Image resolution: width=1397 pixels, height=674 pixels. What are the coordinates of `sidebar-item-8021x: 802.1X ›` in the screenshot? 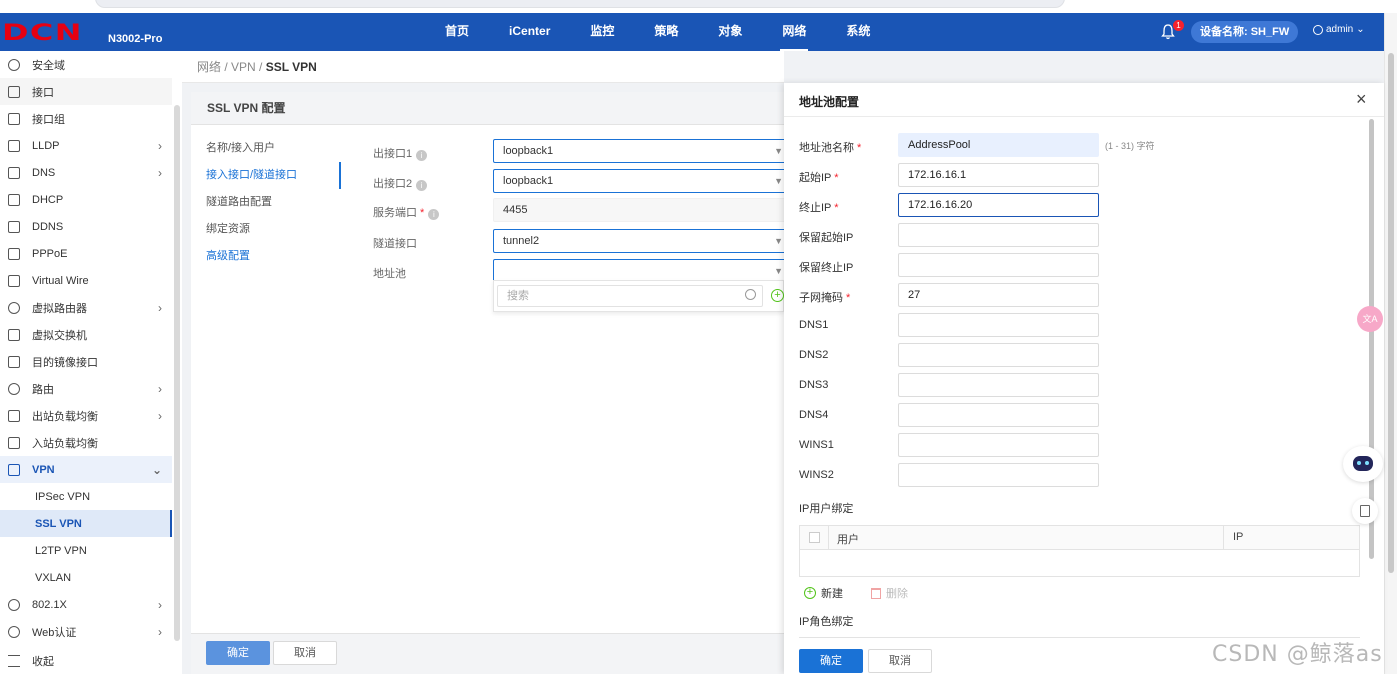 It's located at (86, 604).